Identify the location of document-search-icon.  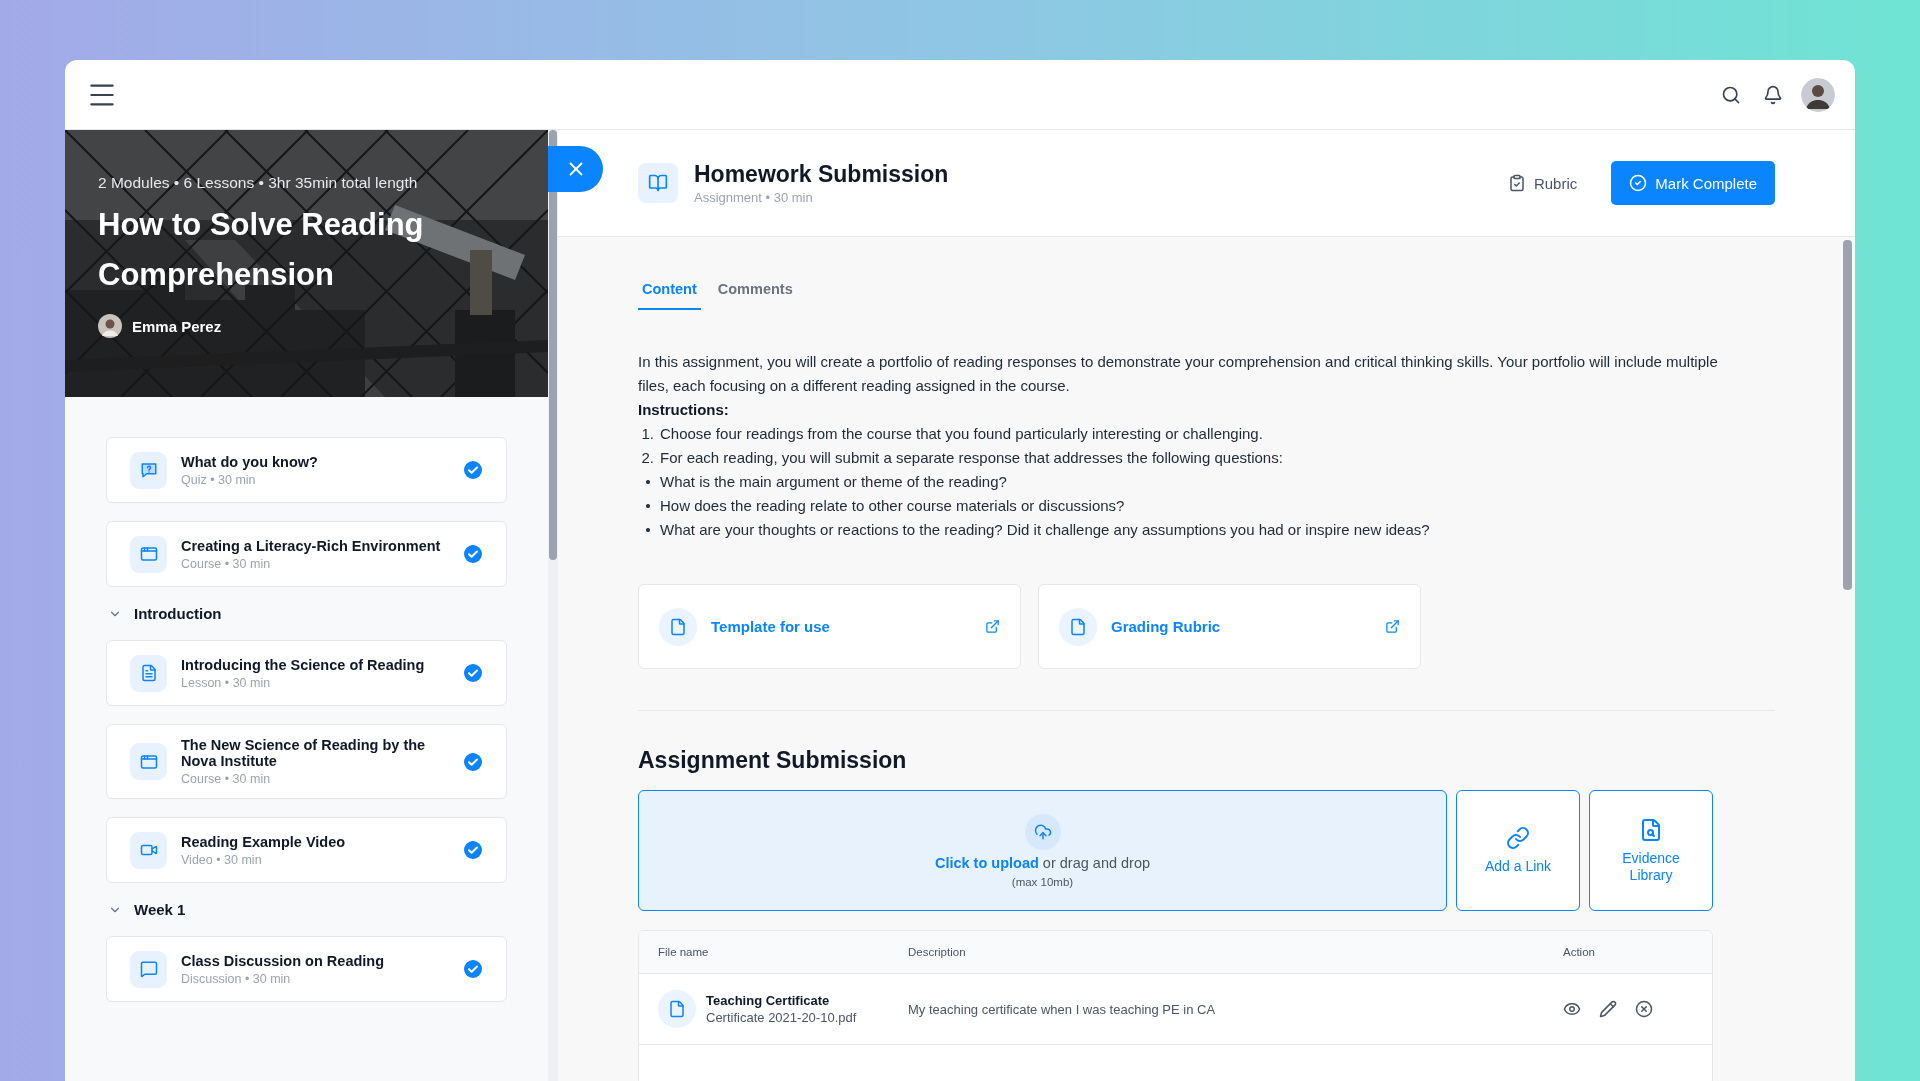
(1651, 829).